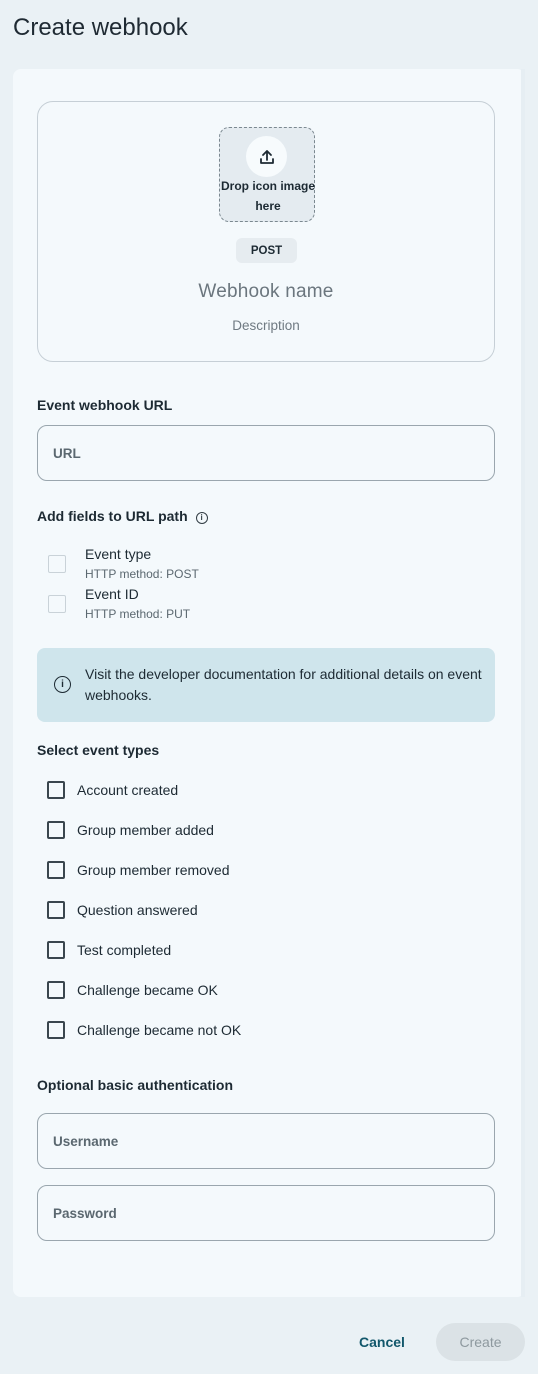  What do you see at coordinates (523, 683) in the screenshot?
I see `card-scroll-edge` at bounding box center [523, 683].